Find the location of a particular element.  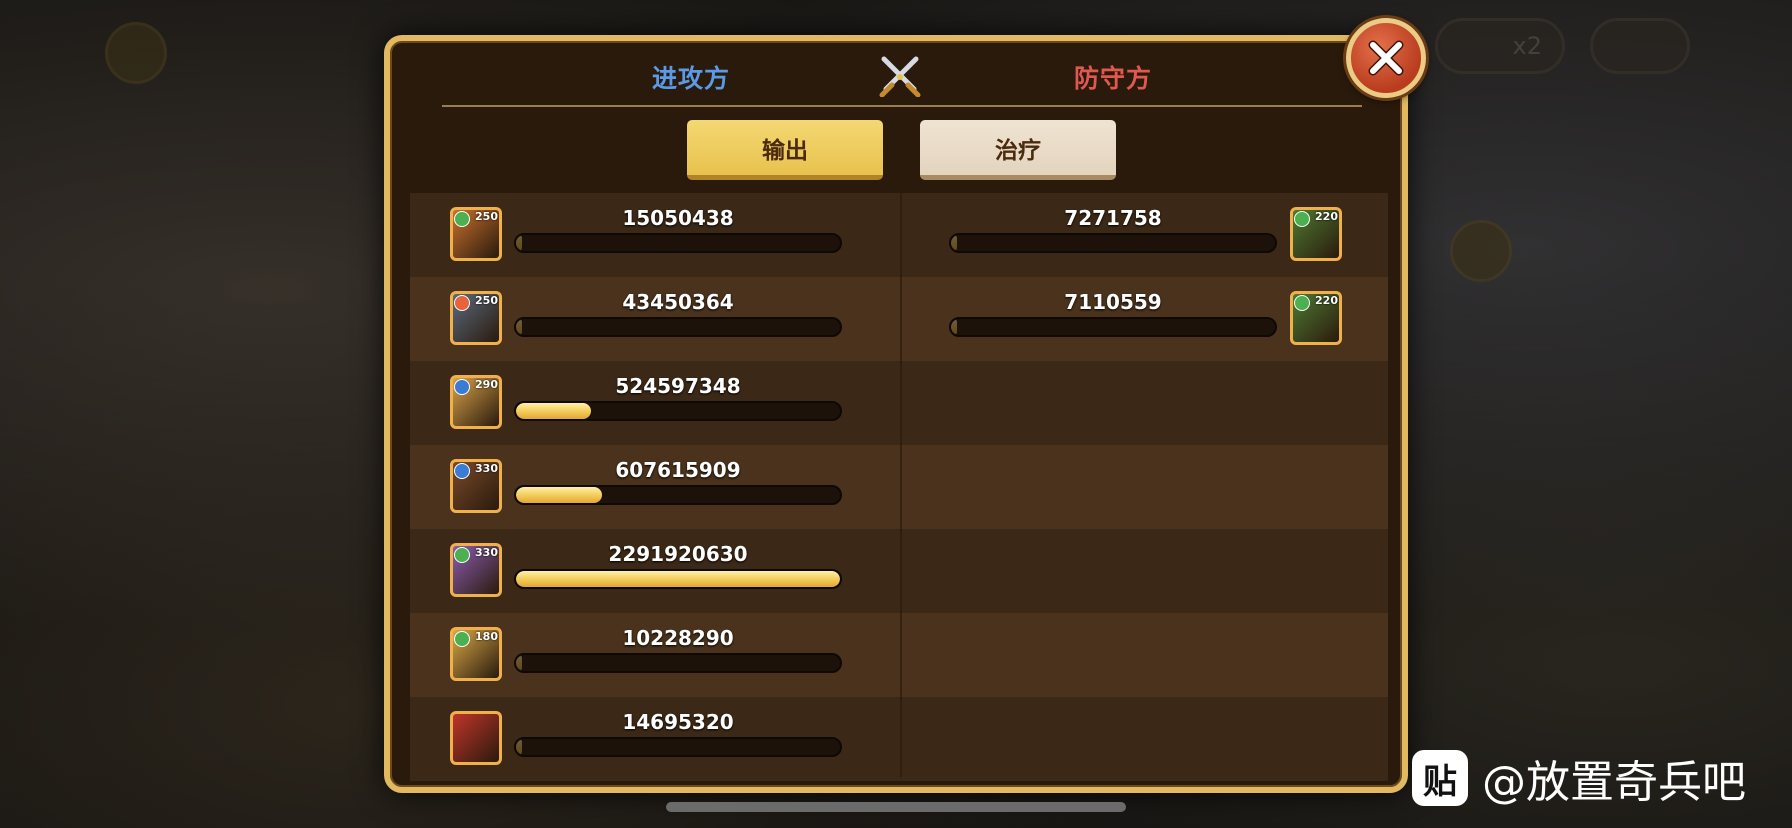

bg-list-button is located at coordinates (1481, 251).